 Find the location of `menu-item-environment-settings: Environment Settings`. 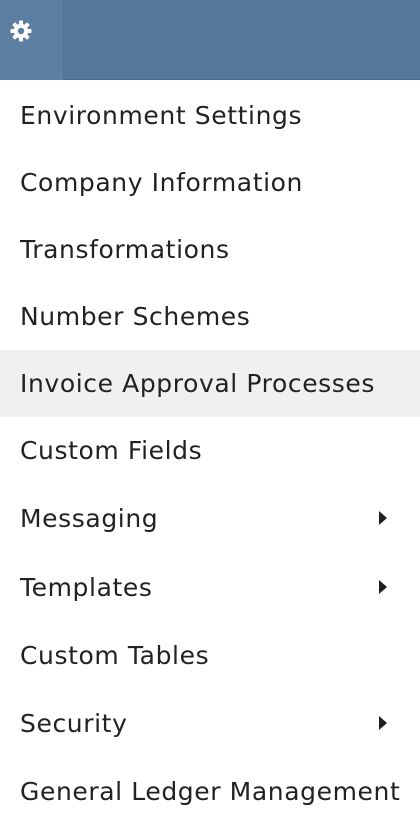

menu-item-environment-settings: Environment Settings is located at coordinates (210, 115).